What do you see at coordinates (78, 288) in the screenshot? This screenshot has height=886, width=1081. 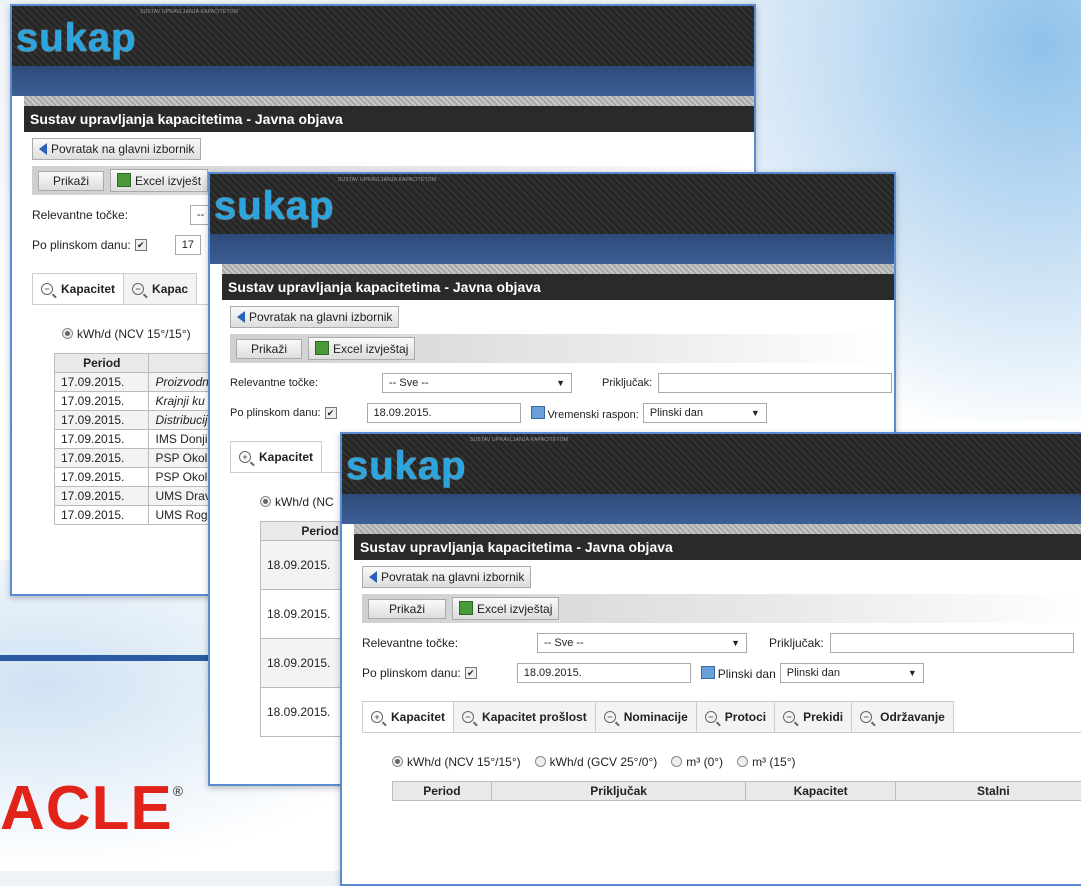 I see `tab-capacity: − Kapacitet` at bounding box center [78, 288].